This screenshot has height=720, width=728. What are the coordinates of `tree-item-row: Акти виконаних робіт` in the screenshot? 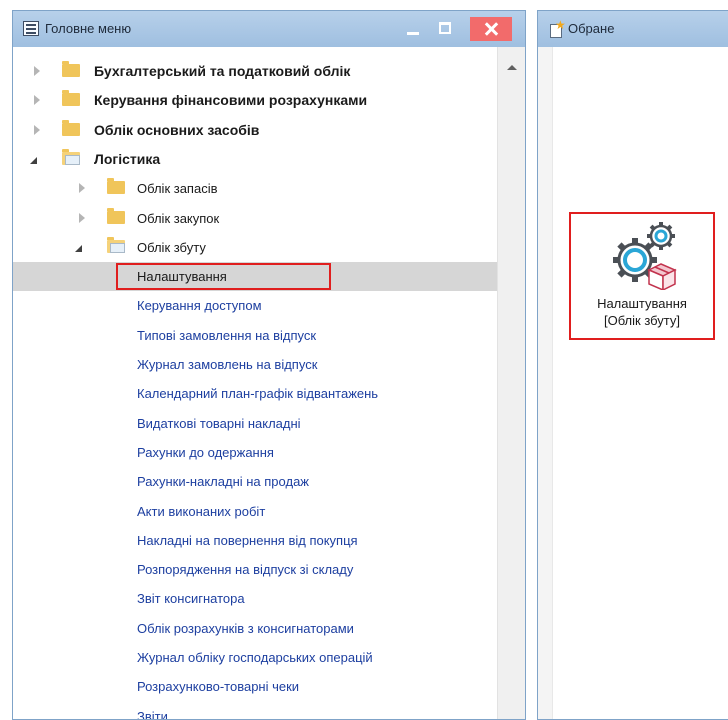 It's located at (256, 511).